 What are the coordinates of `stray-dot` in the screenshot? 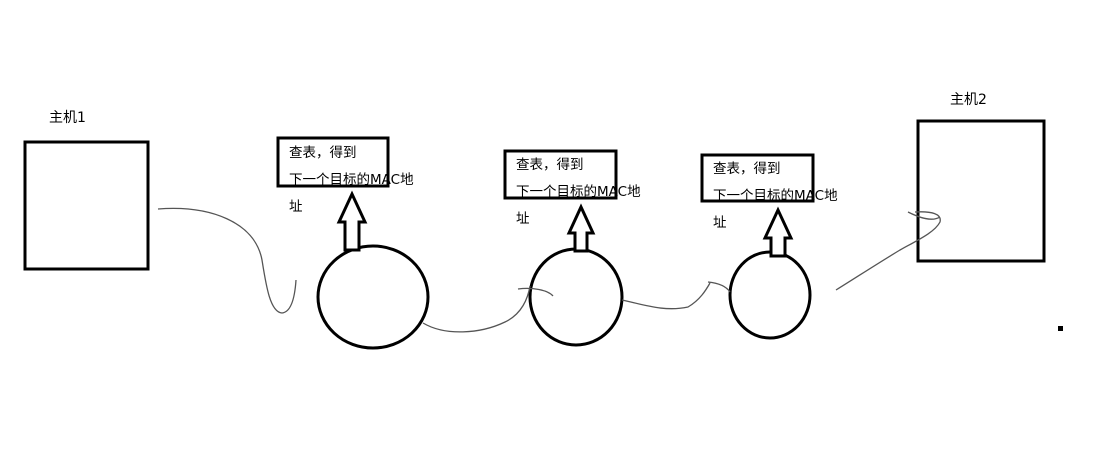 It's located at (1060, 328).